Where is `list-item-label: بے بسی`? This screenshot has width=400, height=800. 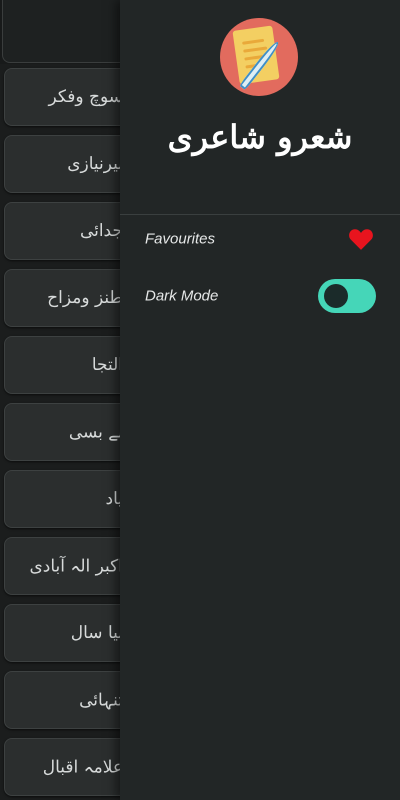 list-item-label: بے بسی is located at coordinates (95, 432).